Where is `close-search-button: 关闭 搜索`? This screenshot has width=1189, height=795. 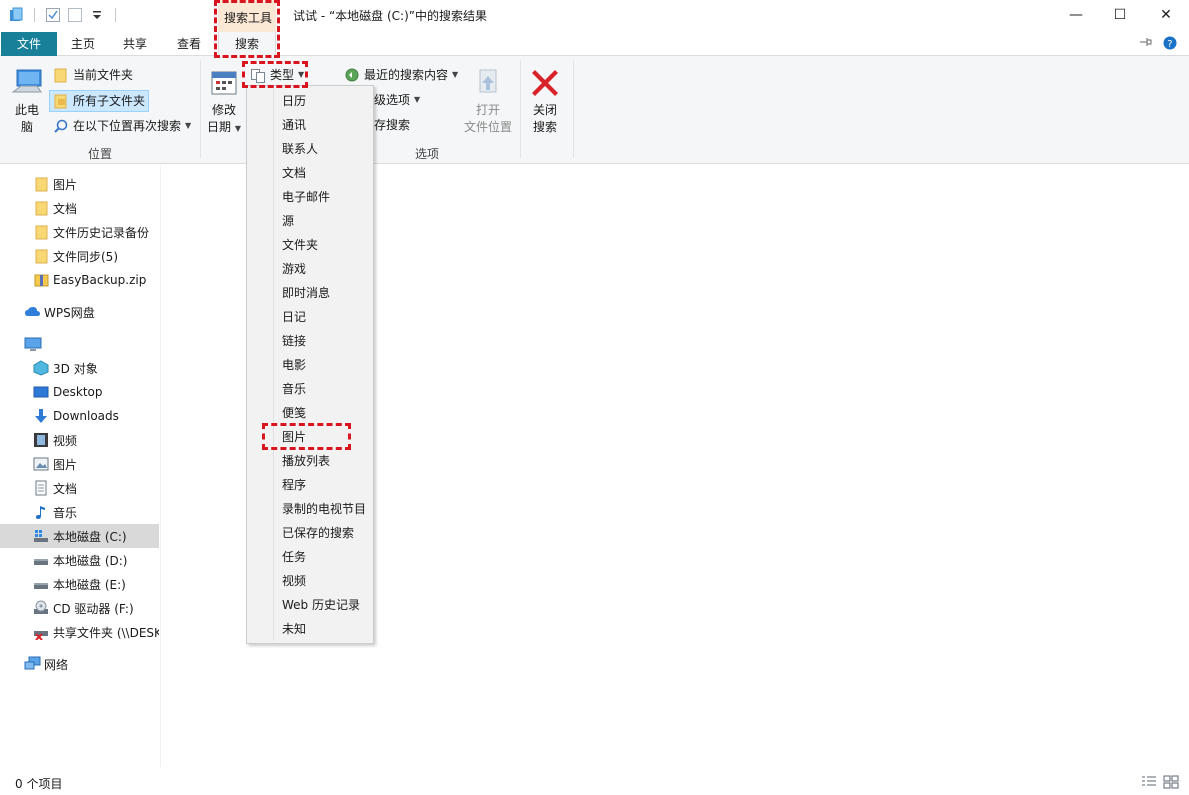
close-search-button: 关闭 搜索 is located at coordinates (545, 101).